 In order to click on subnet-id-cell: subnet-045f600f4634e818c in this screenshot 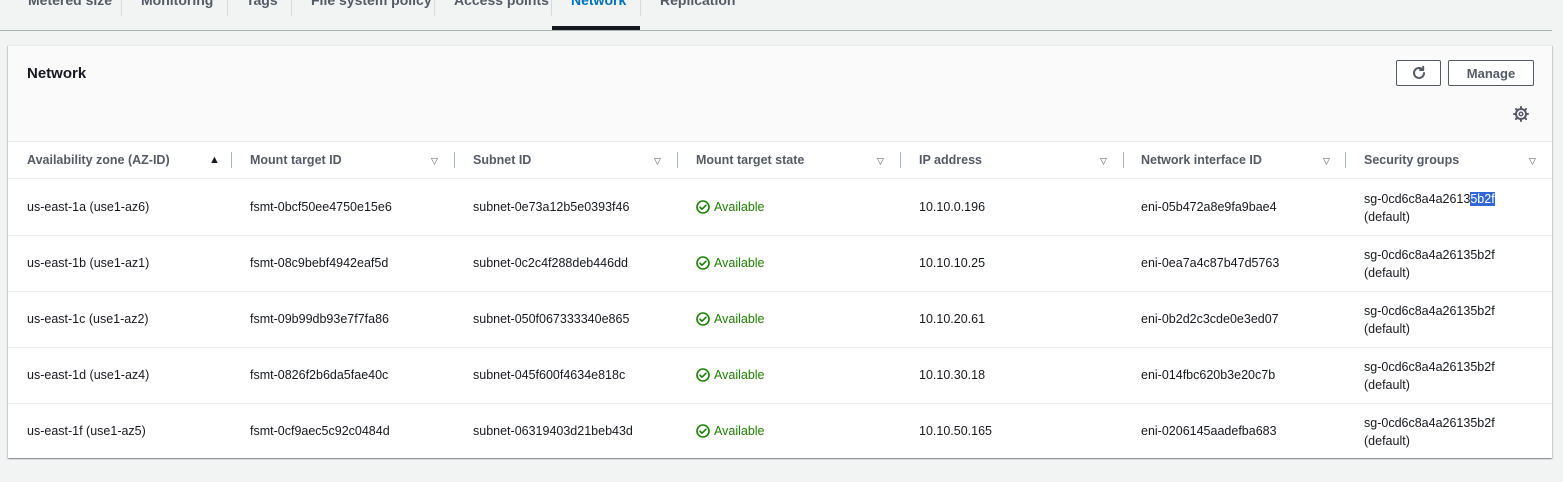, I will do `click(549, 375)`.